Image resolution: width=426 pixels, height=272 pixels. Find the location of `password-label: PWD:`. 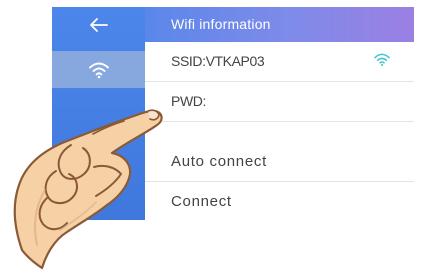

password-label: PWD: is located at coordinates (188, 101).